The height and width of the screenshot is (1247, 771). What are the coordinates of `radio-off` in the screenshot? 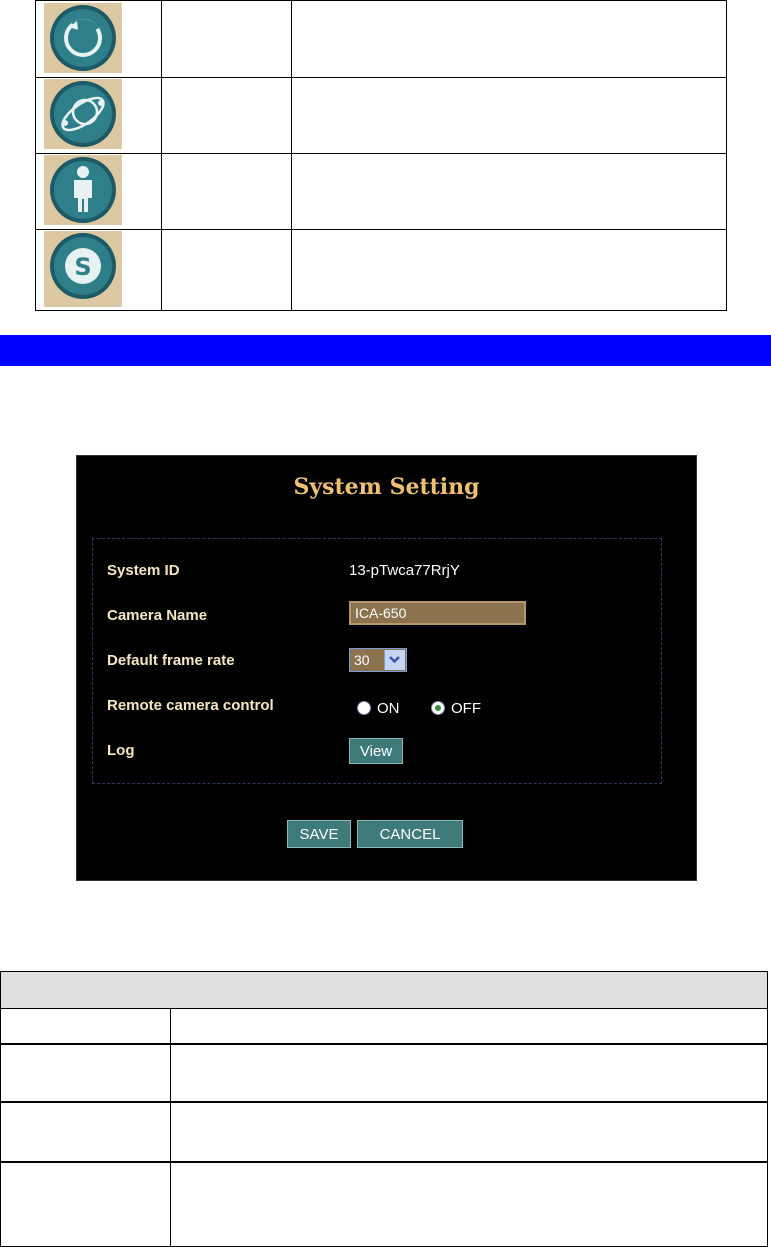 It's located at (438, 708).